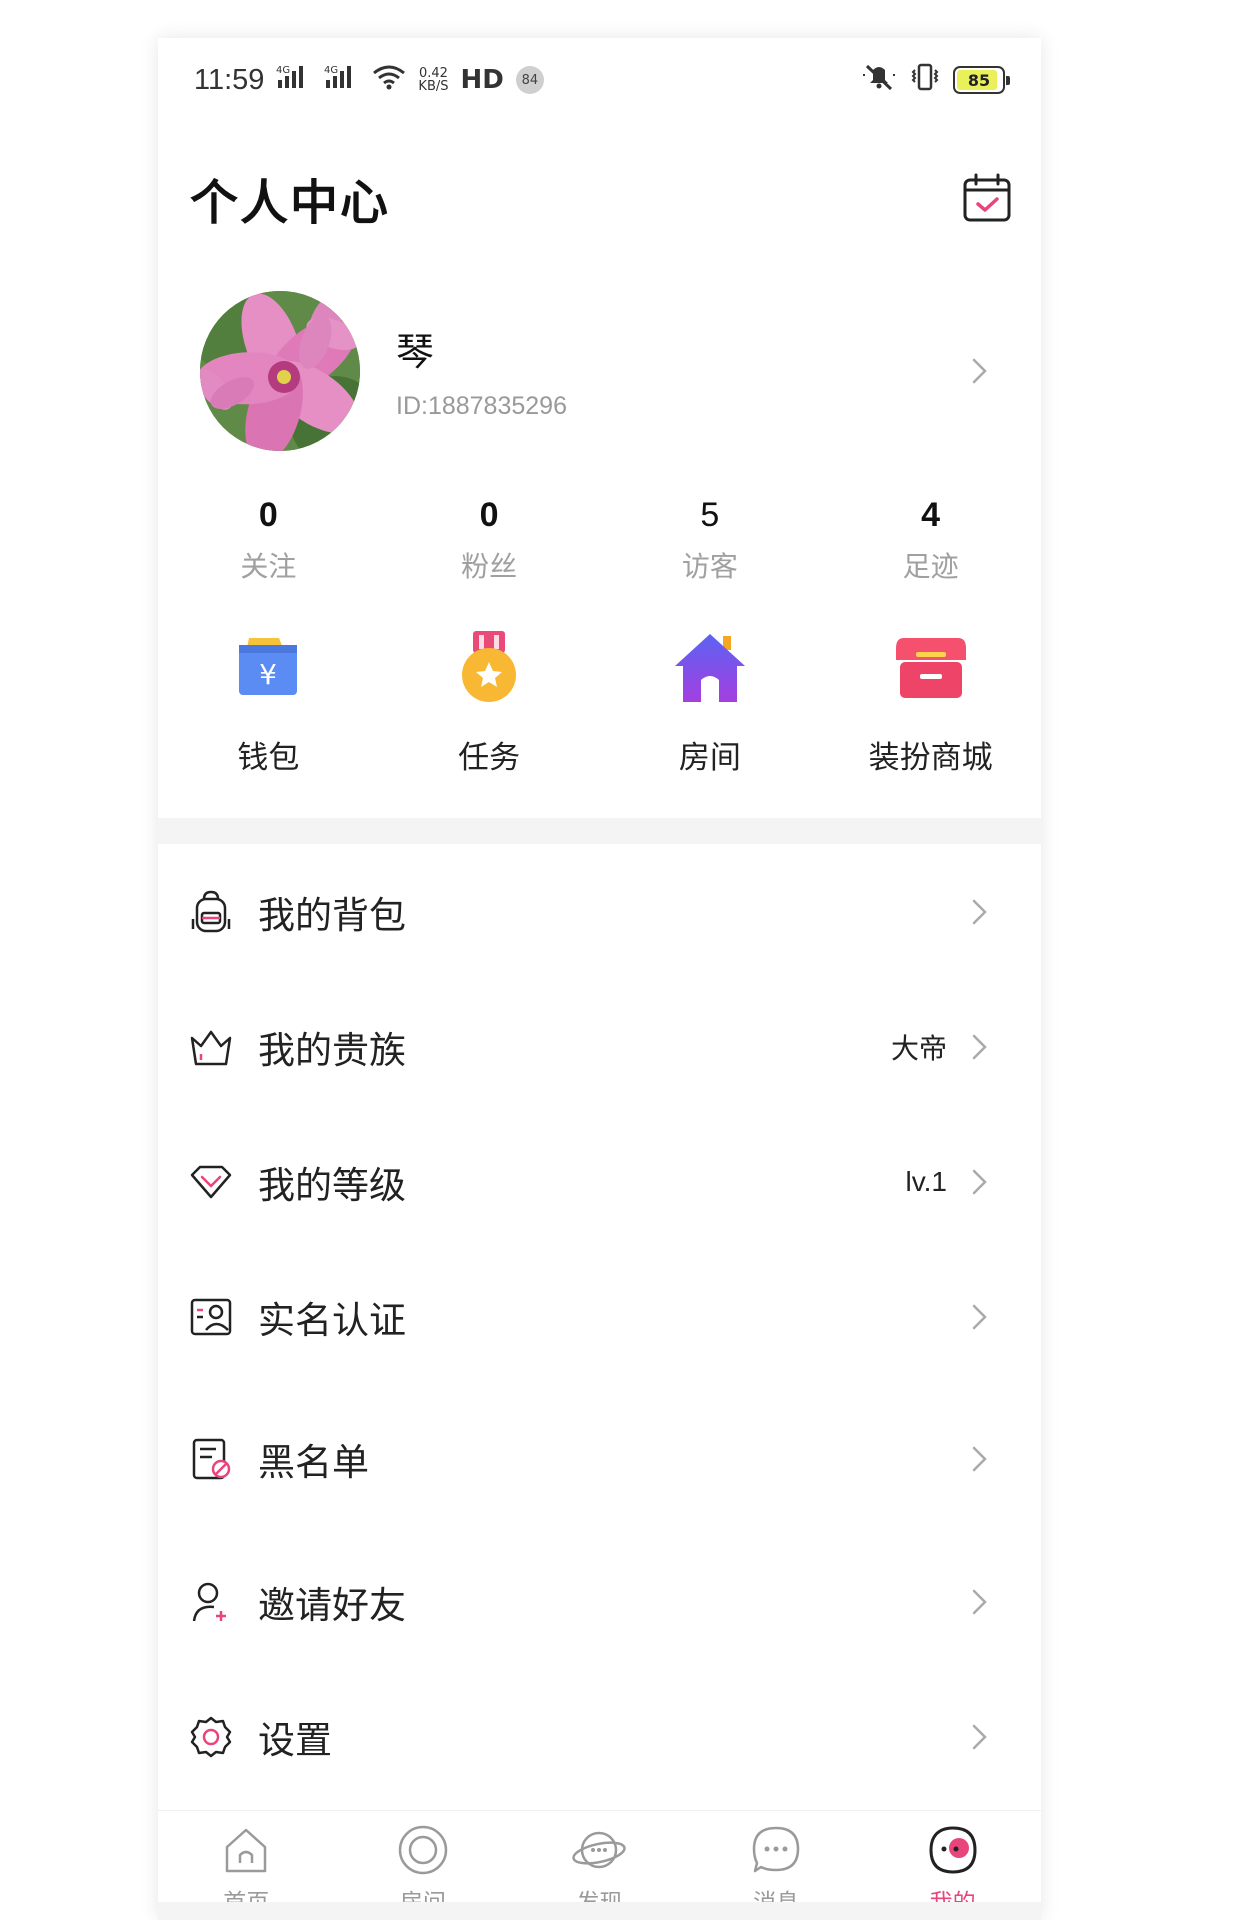  What do you see at coordinates (290, 203) in the screenshot?
I see `page-title: 个人中心` at bounding box center [290, 203].